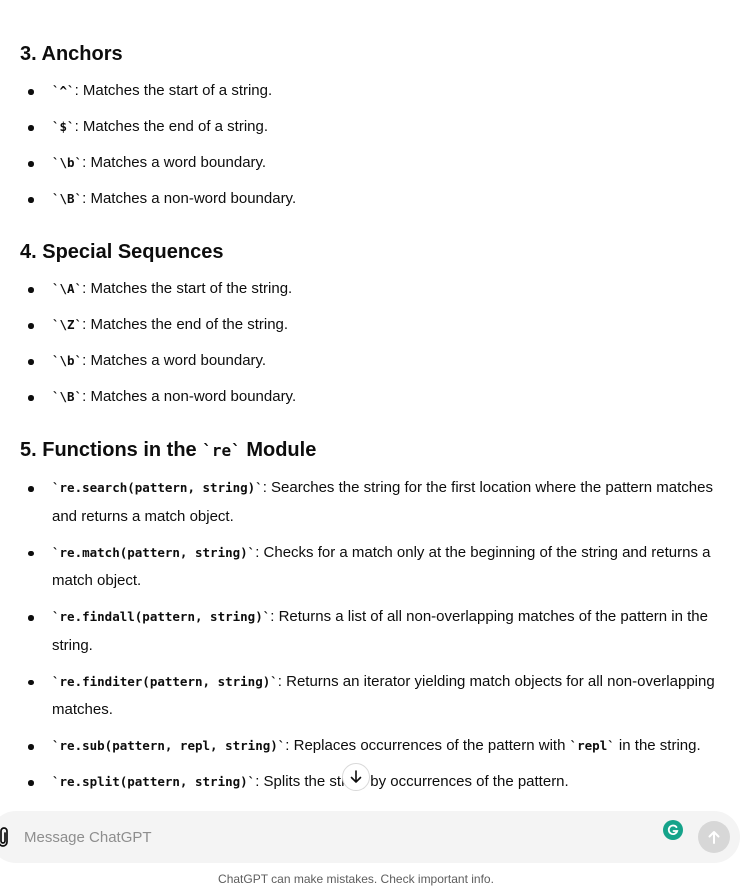 The height and width of the screenshot is (895, 748). Describe the element at coordinates (71, 54) in the screenshot. I see `section-heading-anchors: 3. Anchors` at that location.